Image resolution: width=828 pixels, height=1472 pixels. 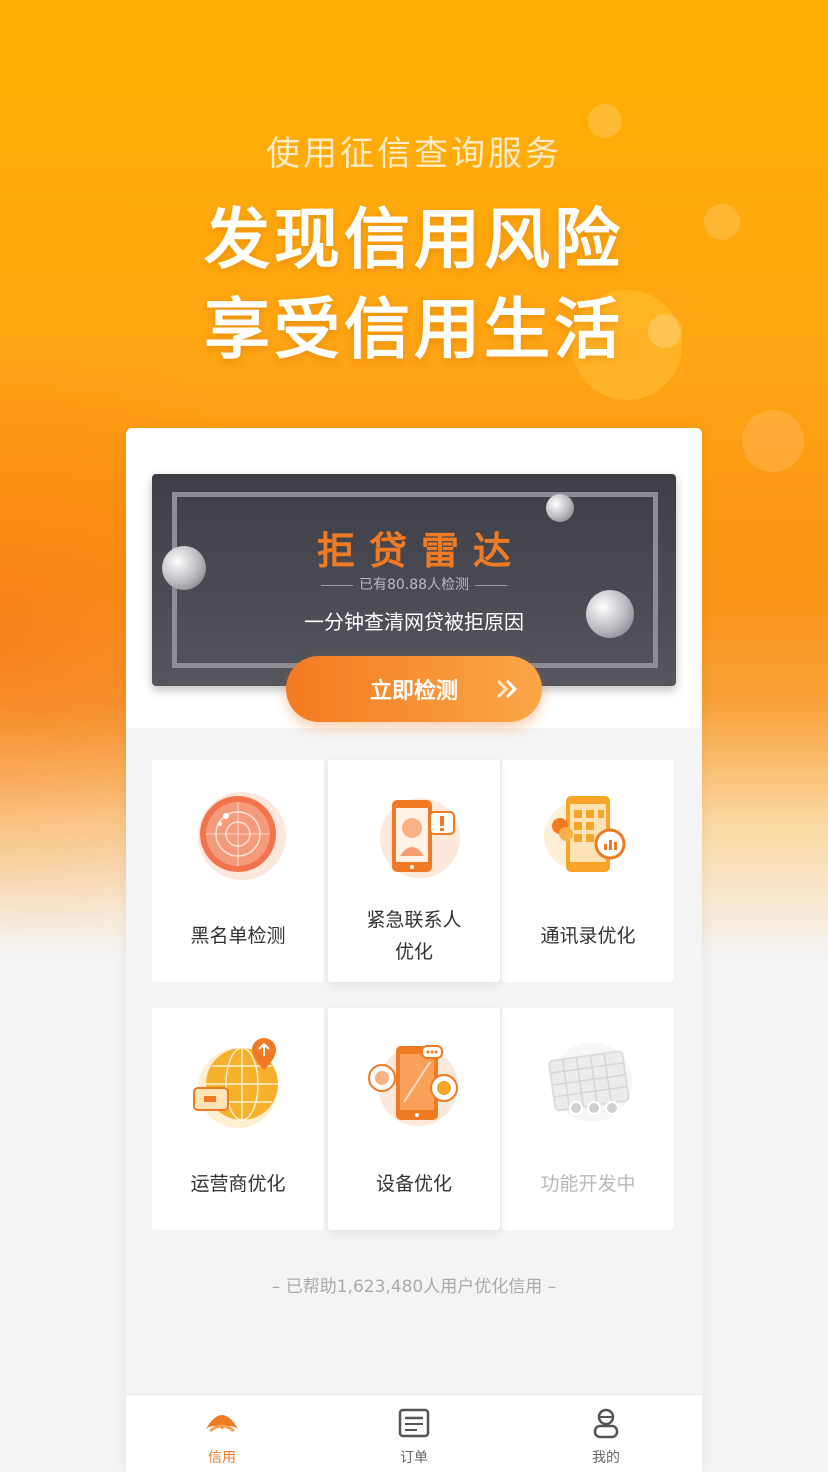 I want to click on banner-count-text: 已有80.88人检测, so click(x=414, y=585).